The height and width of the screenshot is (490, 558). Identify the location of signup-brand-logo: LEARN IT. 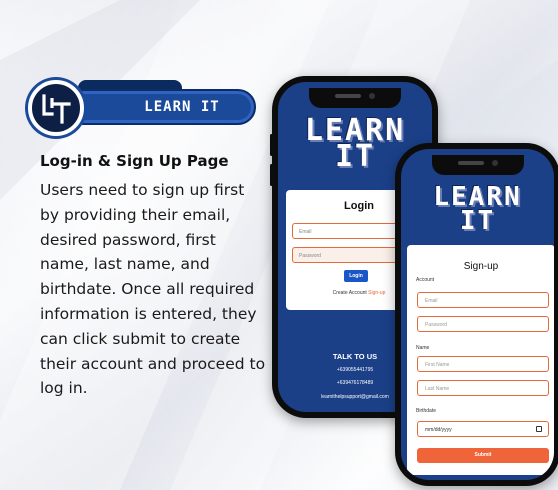
(477, 210).